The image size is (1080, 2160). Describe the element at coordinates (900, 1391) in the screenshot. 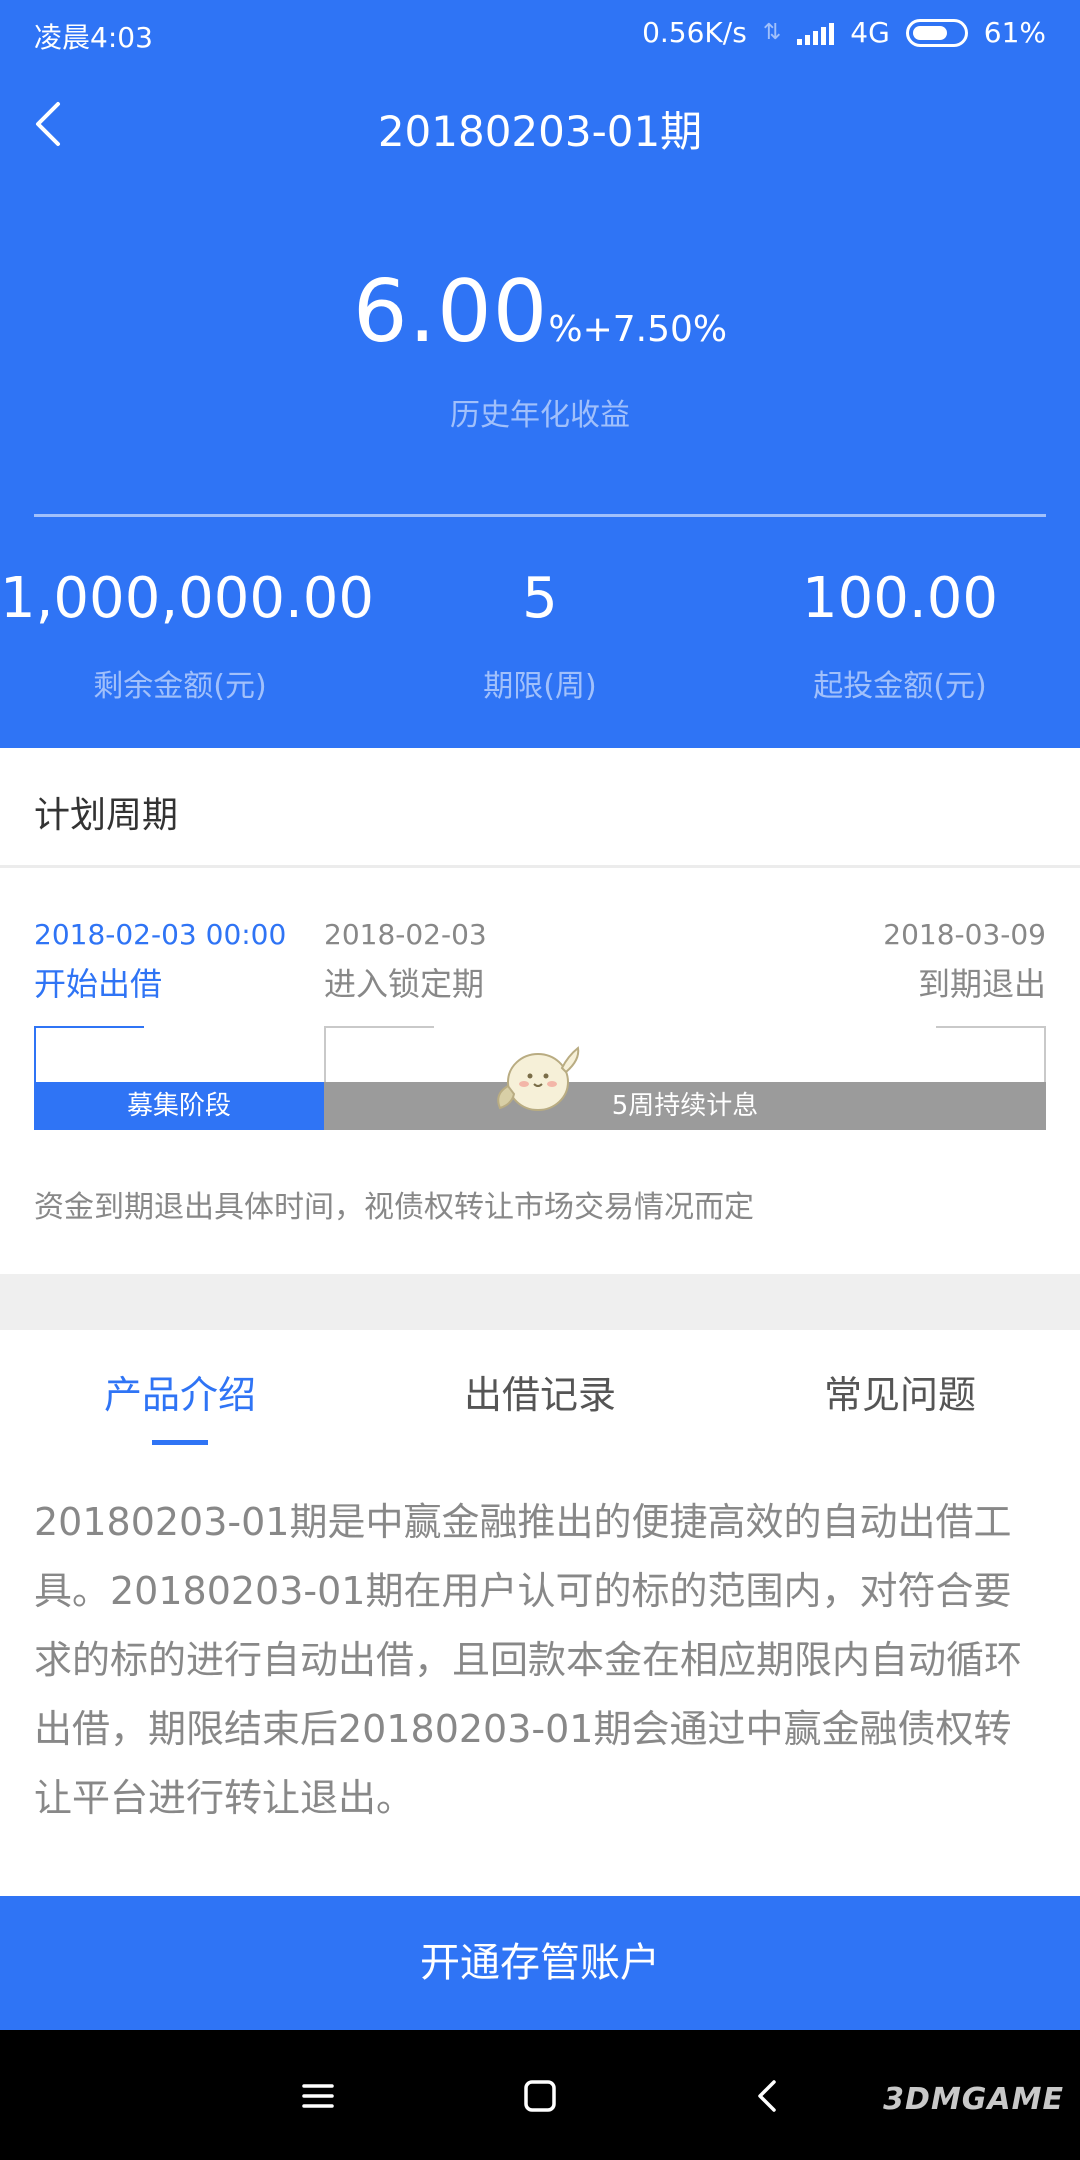

I see `tab-faq: 常见问题` at that location.